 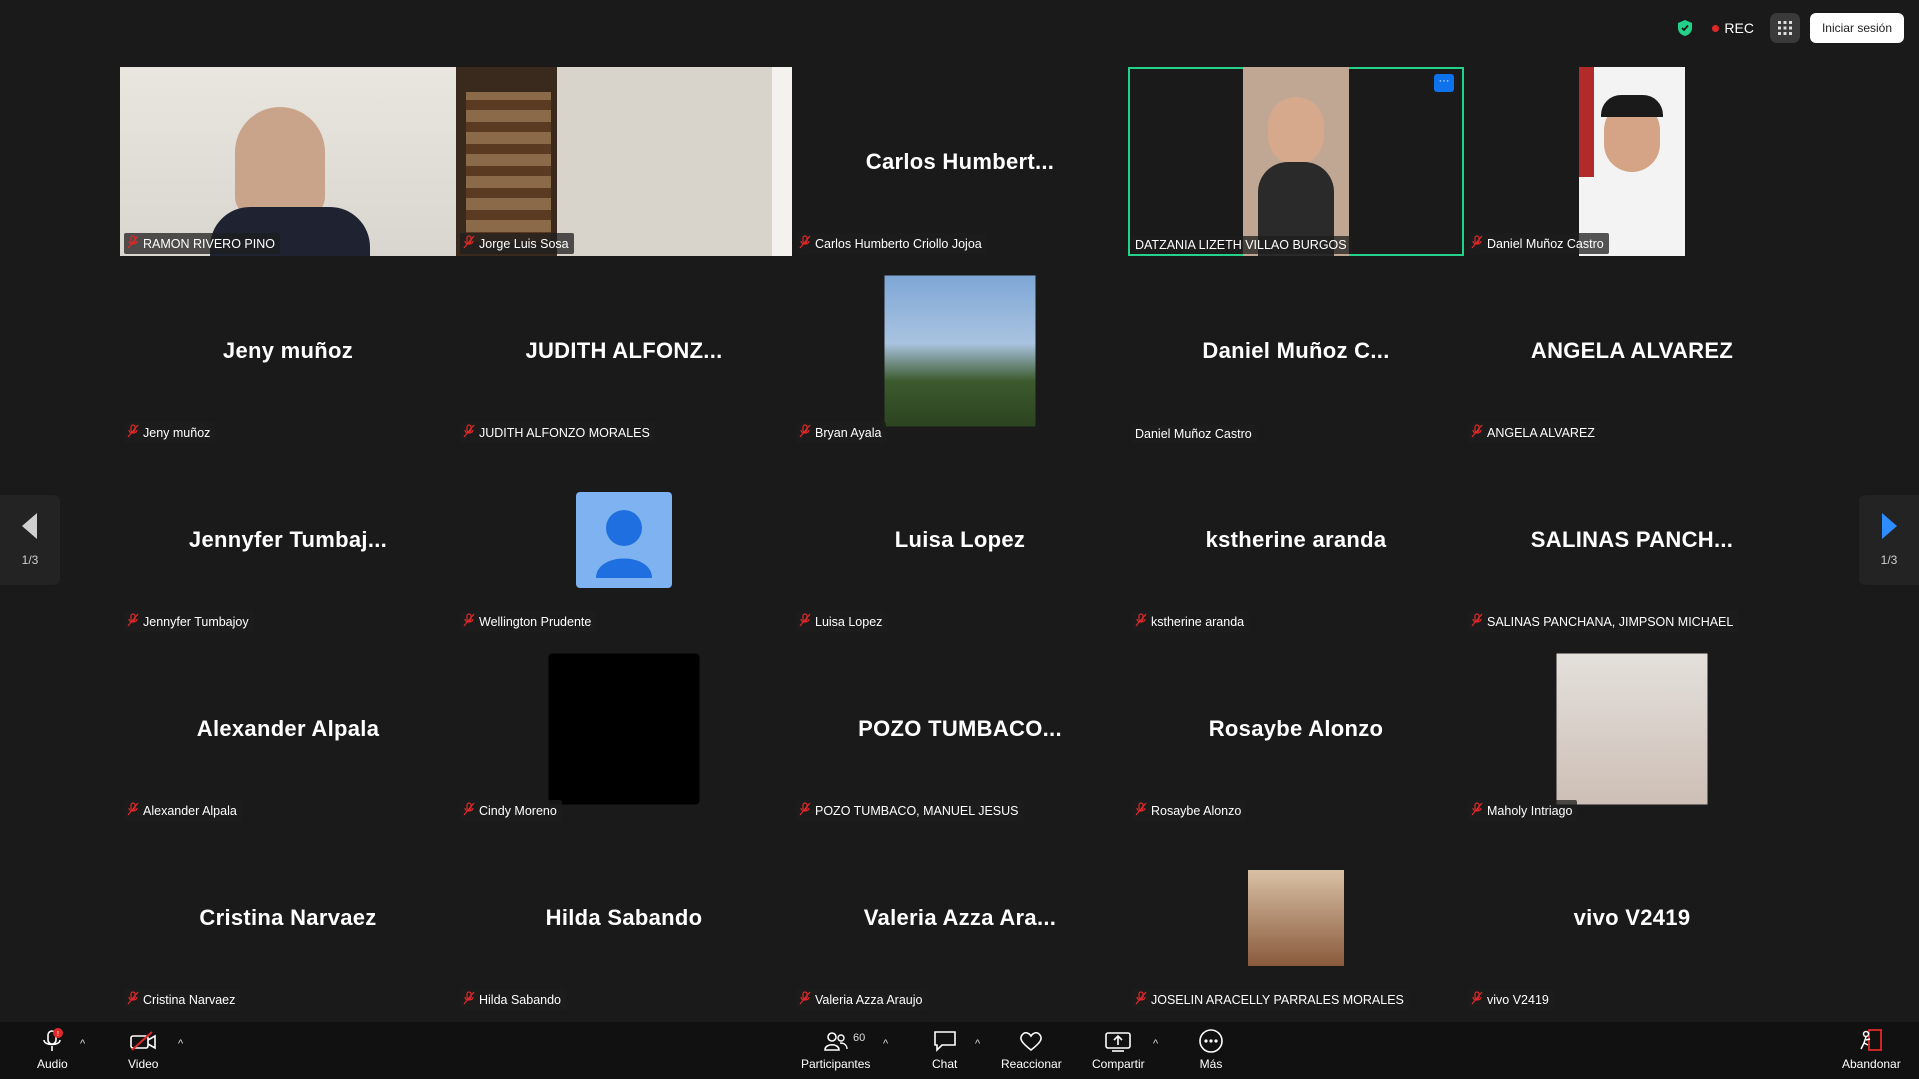 I want to click on participant-name: Jeny muñoz, so click(x=177, y=432).